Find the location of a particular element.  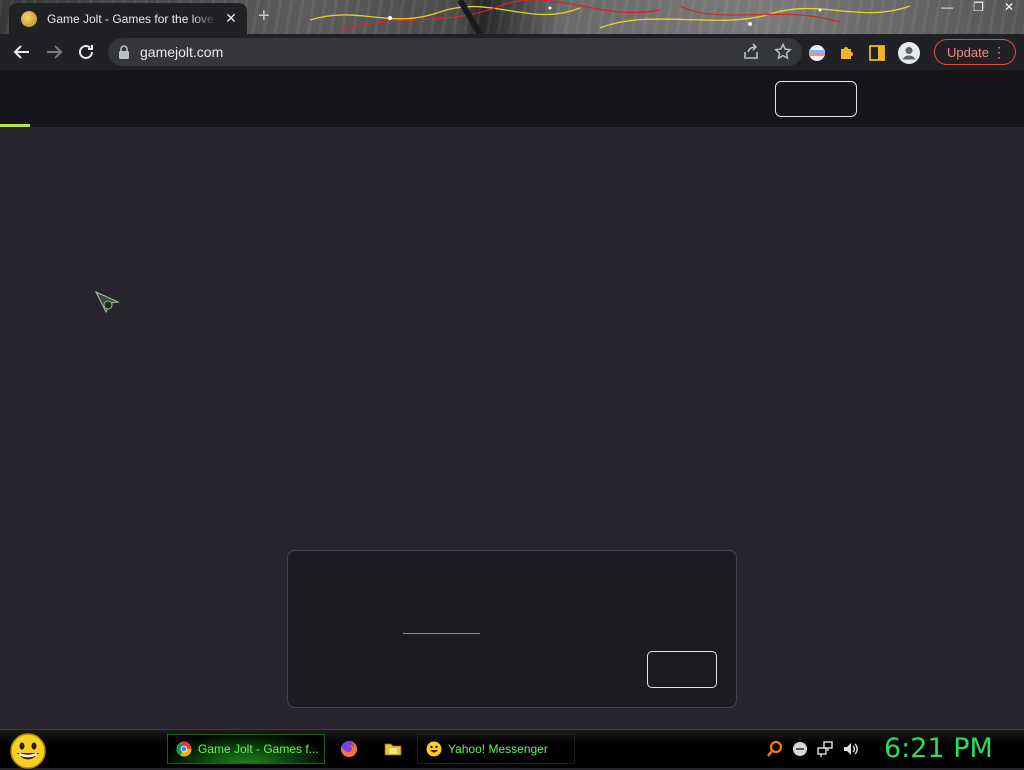

search-icon is located at coordinates (775, 749).